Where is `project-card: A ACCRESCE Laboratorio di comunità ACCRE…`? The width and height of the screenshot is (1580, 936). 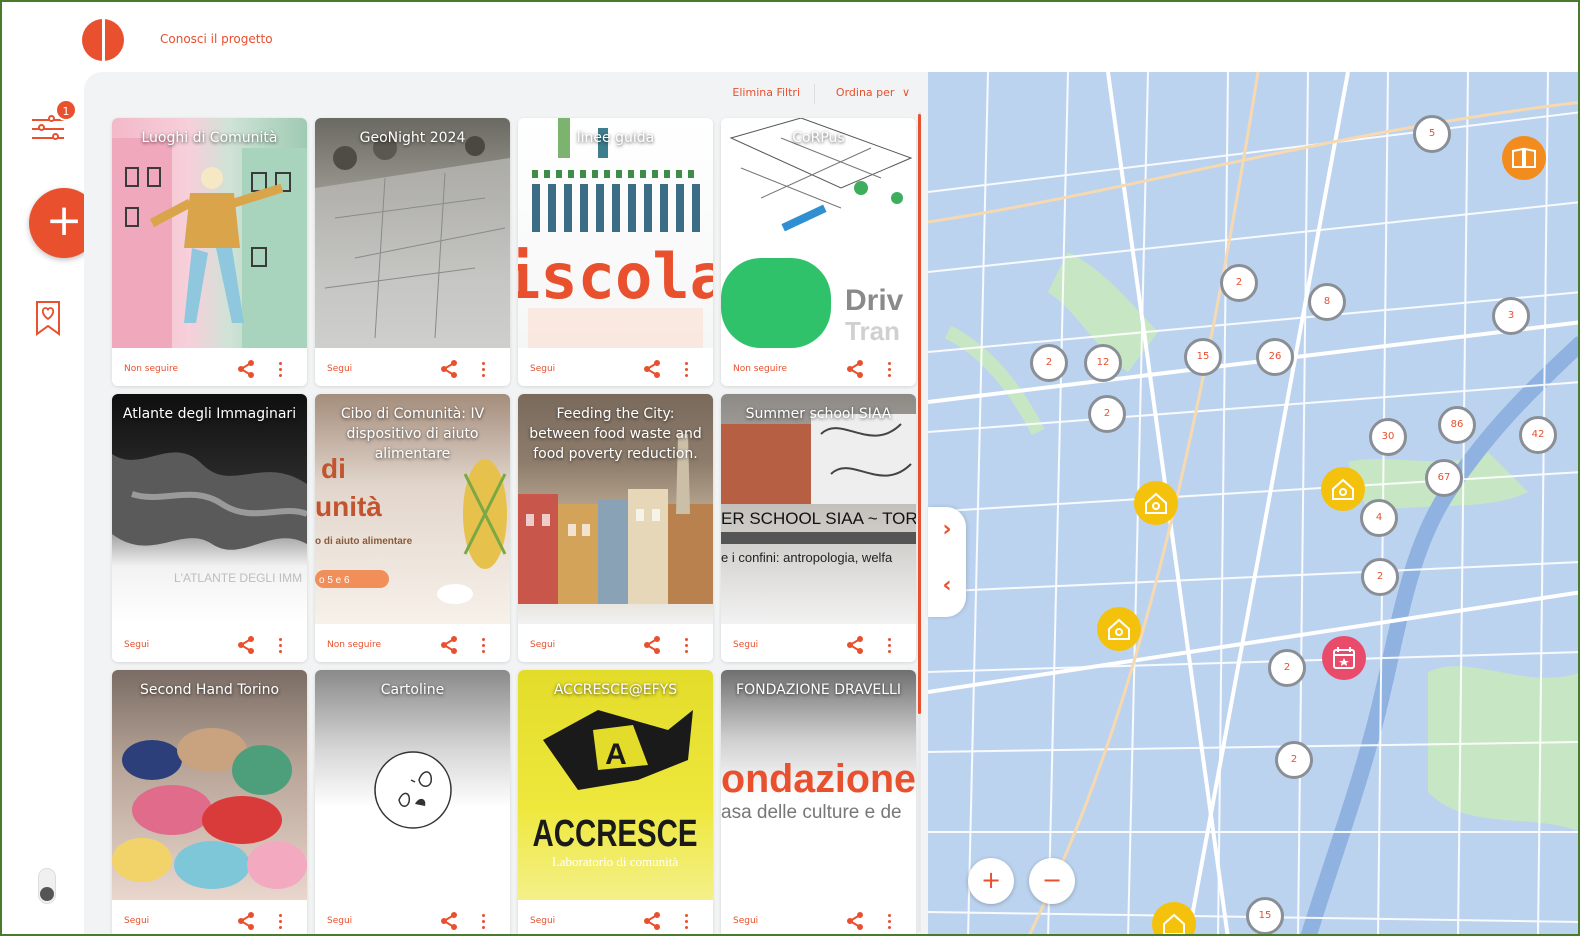
project-card: A ACCRESCE Laboratorio di comunità ACCRE… is located at coordinates (615, 802).